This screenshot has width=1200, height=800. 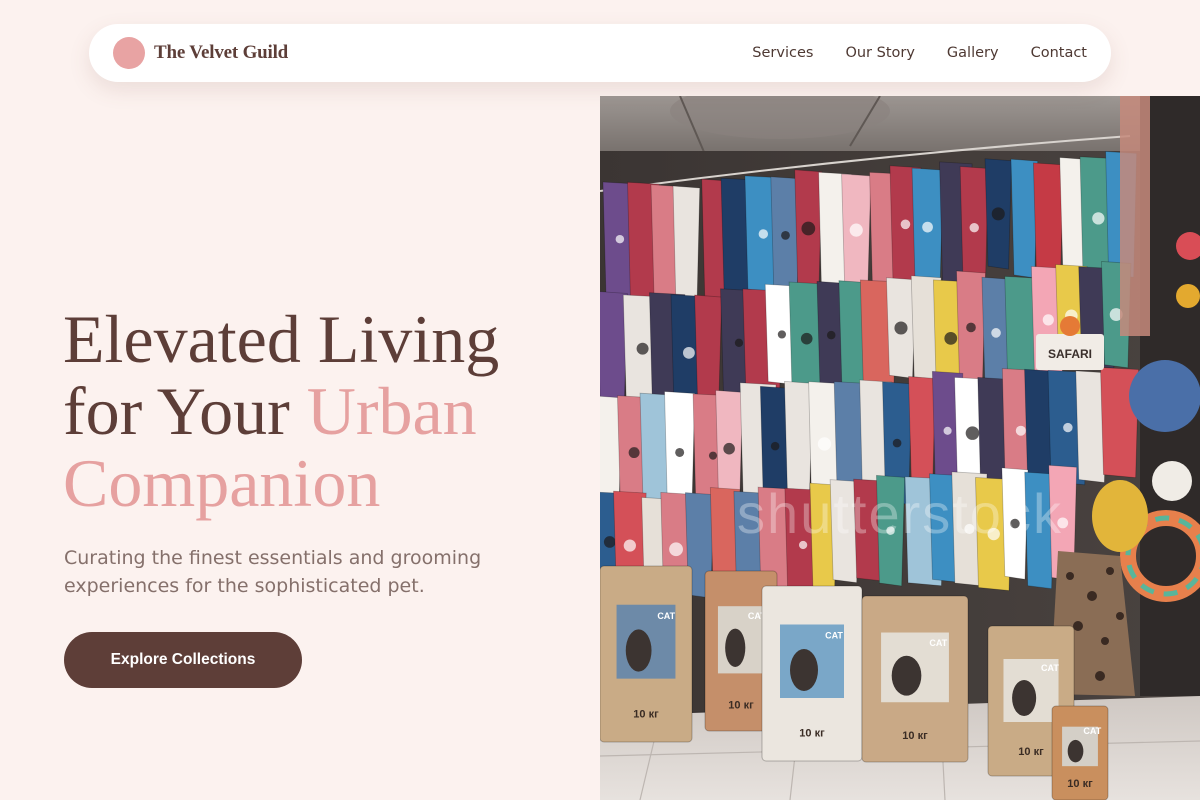 What do you see at coordinates (1172, 481) in the screenshot?
I see `paw-ball-toy` at bounding box center [1172, 481].